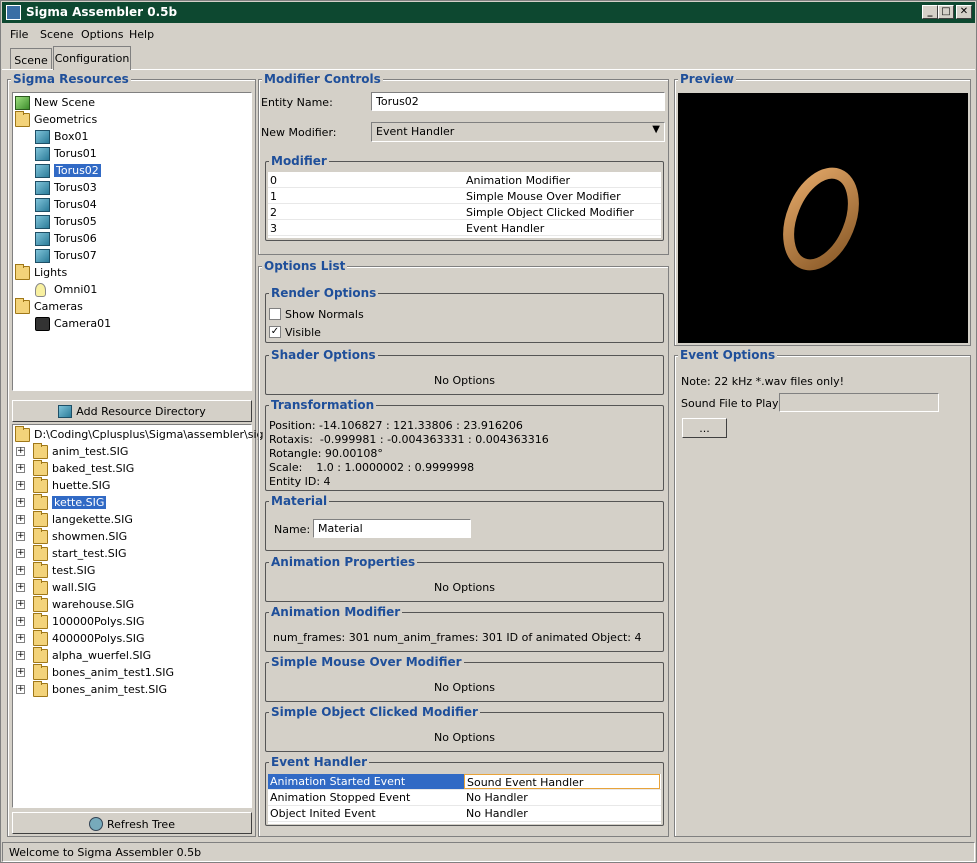 This screenshot has height=863, width=977. I want to click on minimize-button: _, so click(930, 12).